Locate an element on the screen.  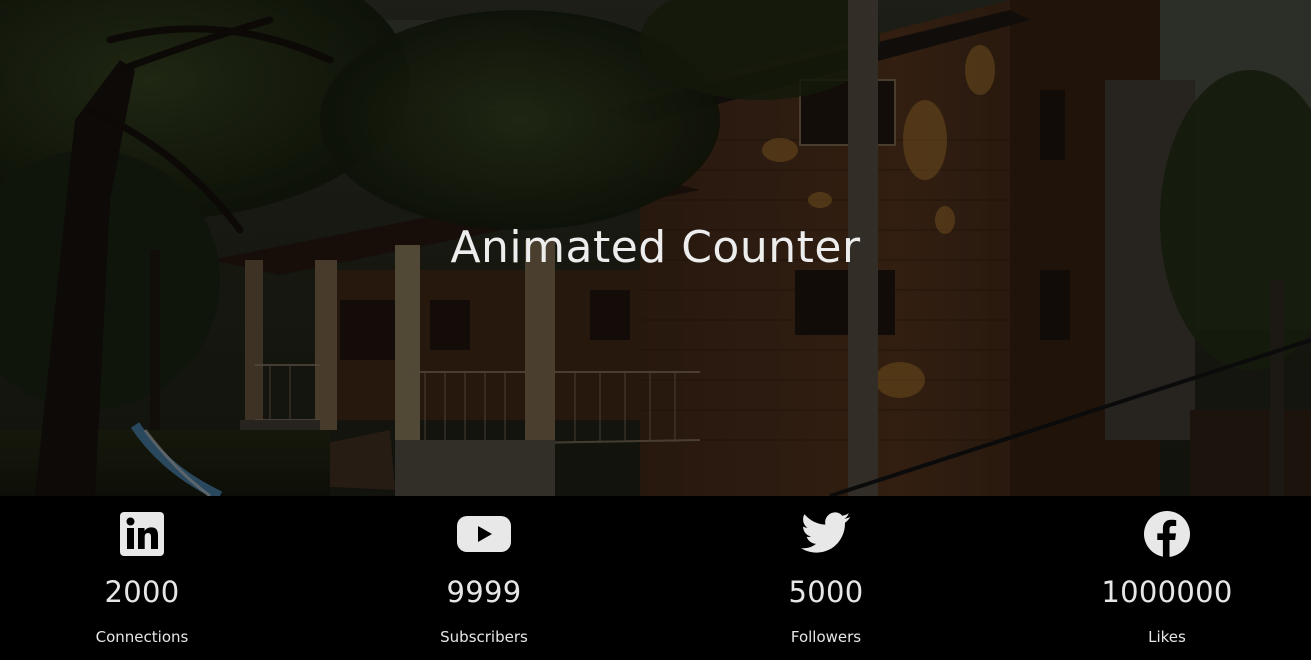
counter-label: Likes is located at coordinates (1167, 637).